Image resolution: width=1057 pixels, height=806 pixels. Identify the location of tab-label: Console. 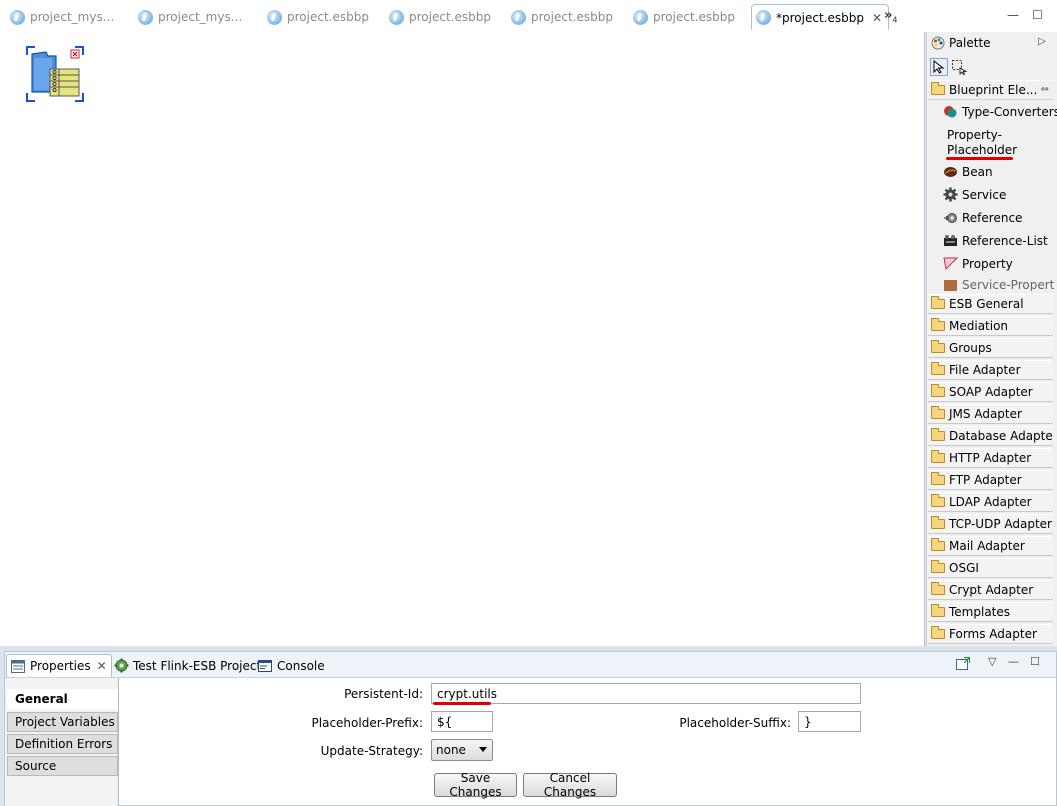
(301, 665).